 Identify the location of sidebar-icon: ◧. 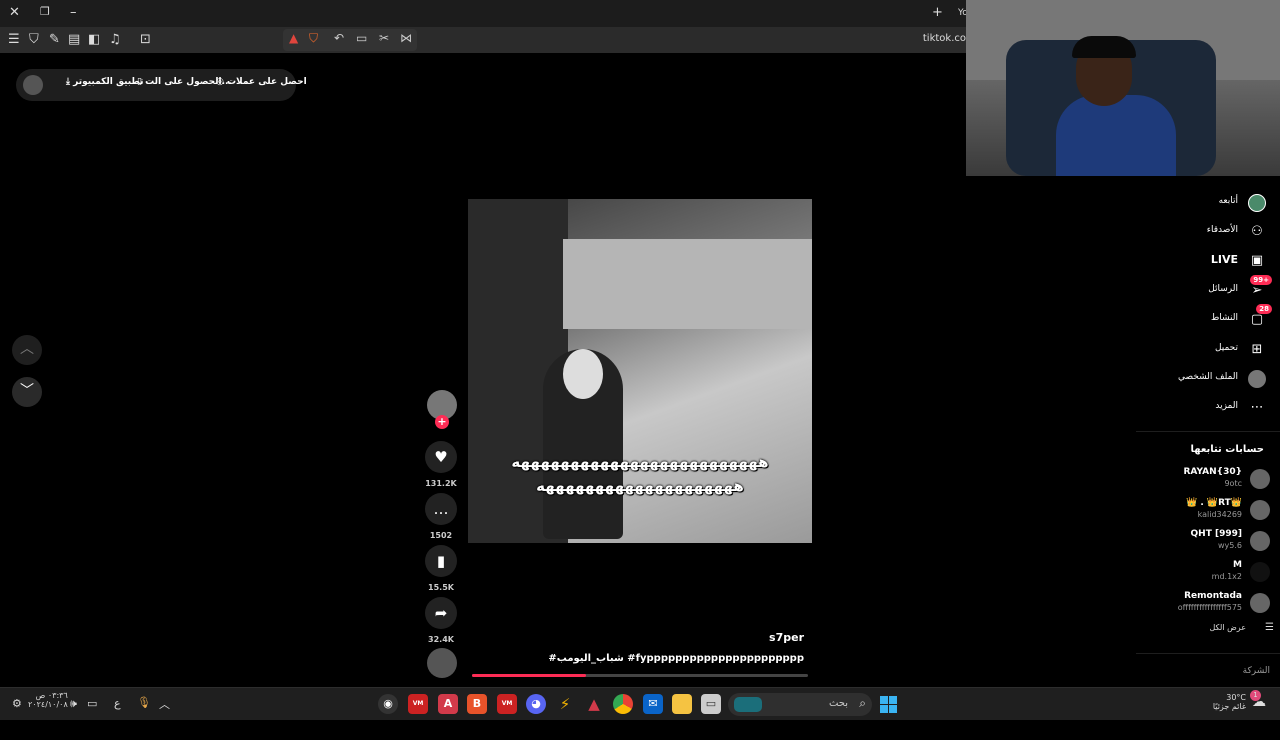
(94, 39).